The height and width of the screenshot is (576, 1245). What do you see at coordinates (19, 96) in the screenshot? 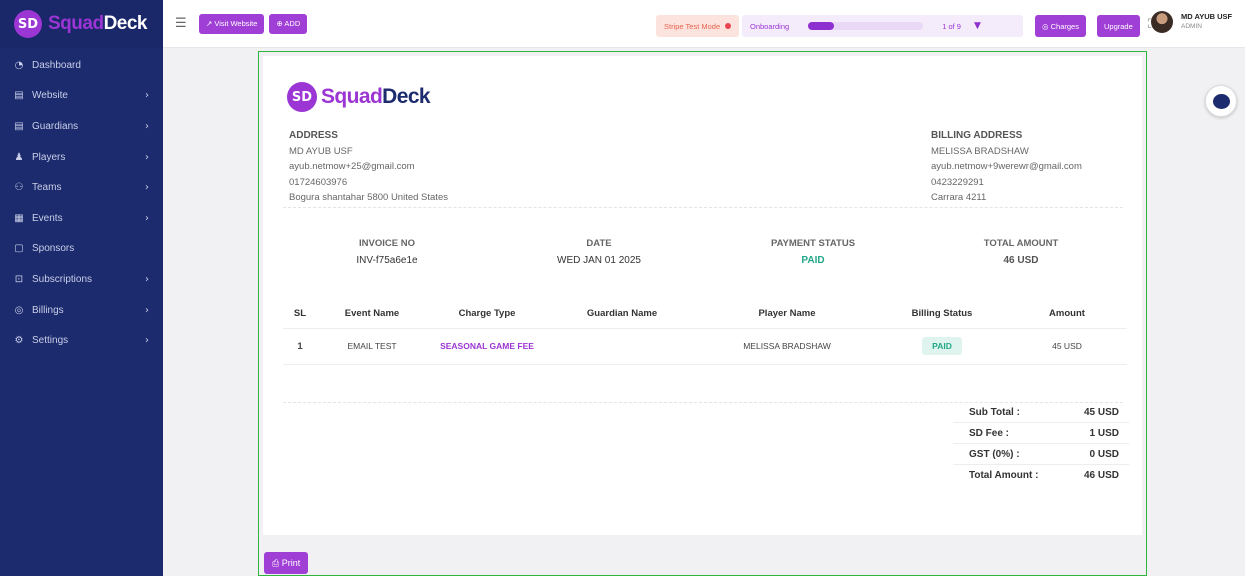
I see `website-icon: ▤` at bounding box center [19, 96].